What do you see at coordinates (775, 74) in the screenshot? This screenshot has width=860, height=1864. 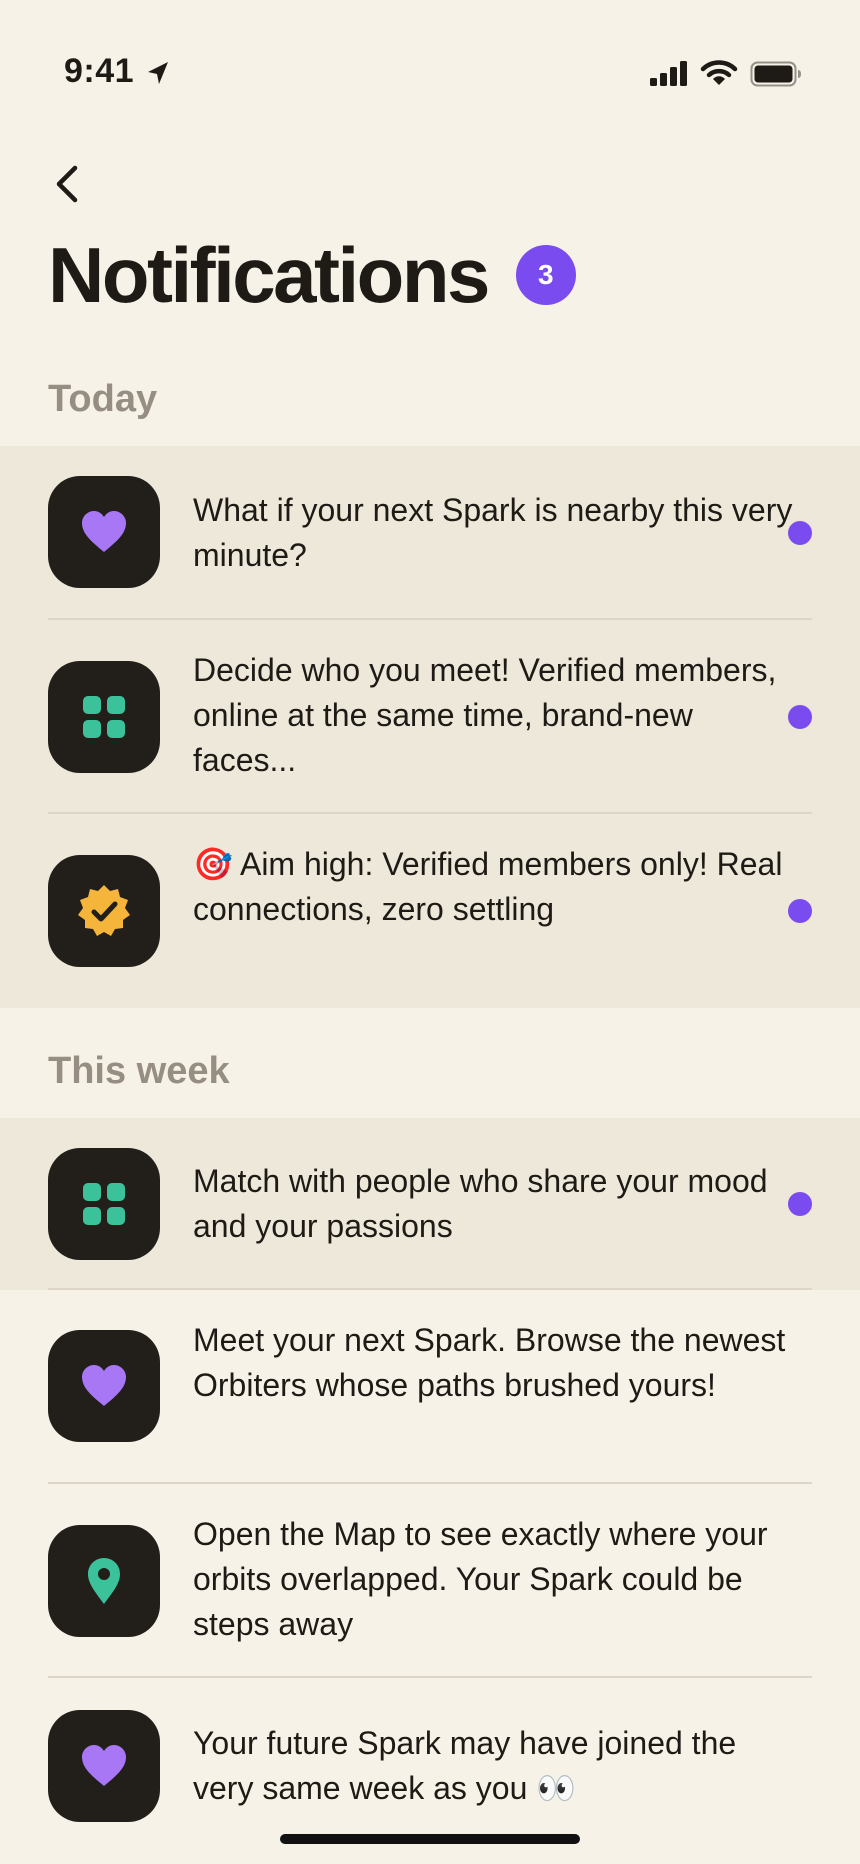 I see `battery-icon` at bounding box center [775, 74].